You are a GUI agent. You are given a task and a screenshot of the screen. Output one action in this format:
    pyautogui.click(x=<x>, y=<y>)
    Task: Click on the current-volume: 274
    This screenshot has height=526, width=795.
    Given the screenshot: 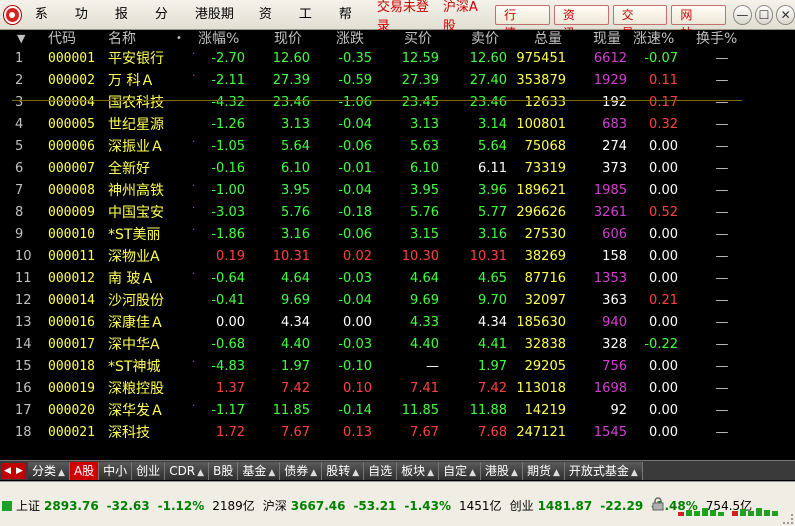 What is the action you would take?
    pyautogui.click(x=614, y=146)
    